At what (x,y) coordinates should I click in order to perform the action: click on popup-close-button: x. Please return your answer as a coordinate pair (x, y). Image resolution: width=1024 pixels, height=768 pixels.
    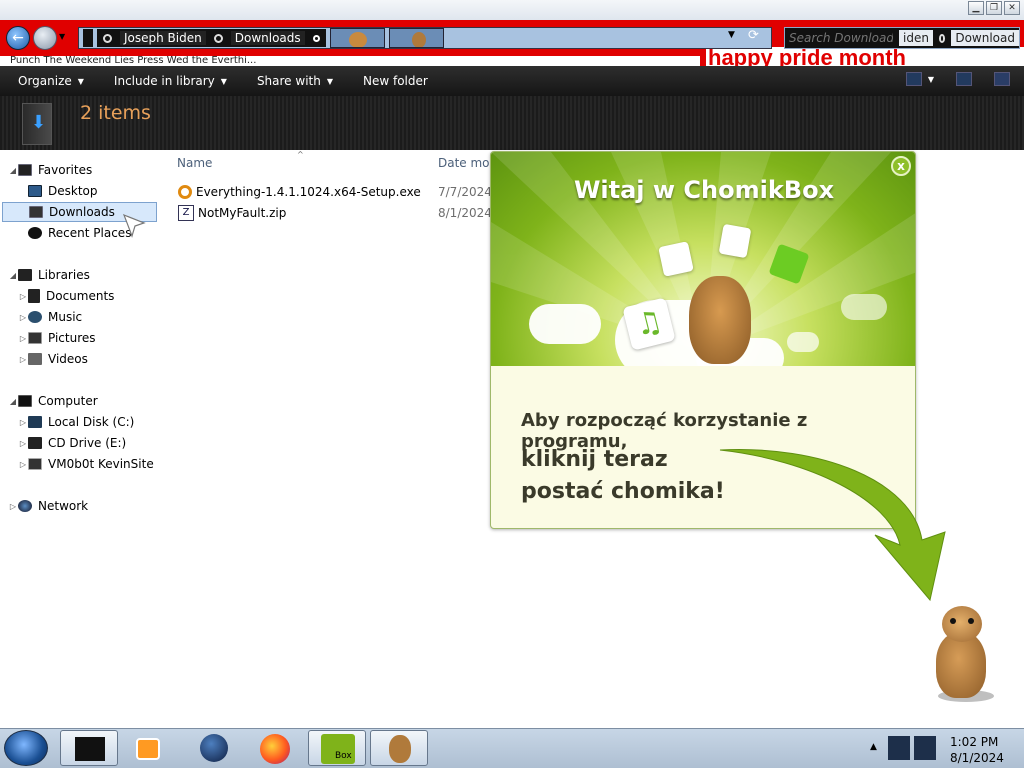
    Looking at the image, I should click on (901, 166).